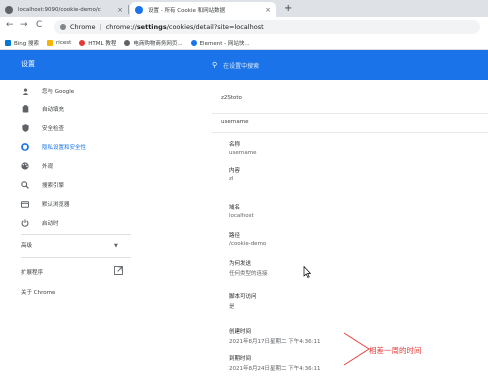  I want to click on power-icon, so click(25, 223).